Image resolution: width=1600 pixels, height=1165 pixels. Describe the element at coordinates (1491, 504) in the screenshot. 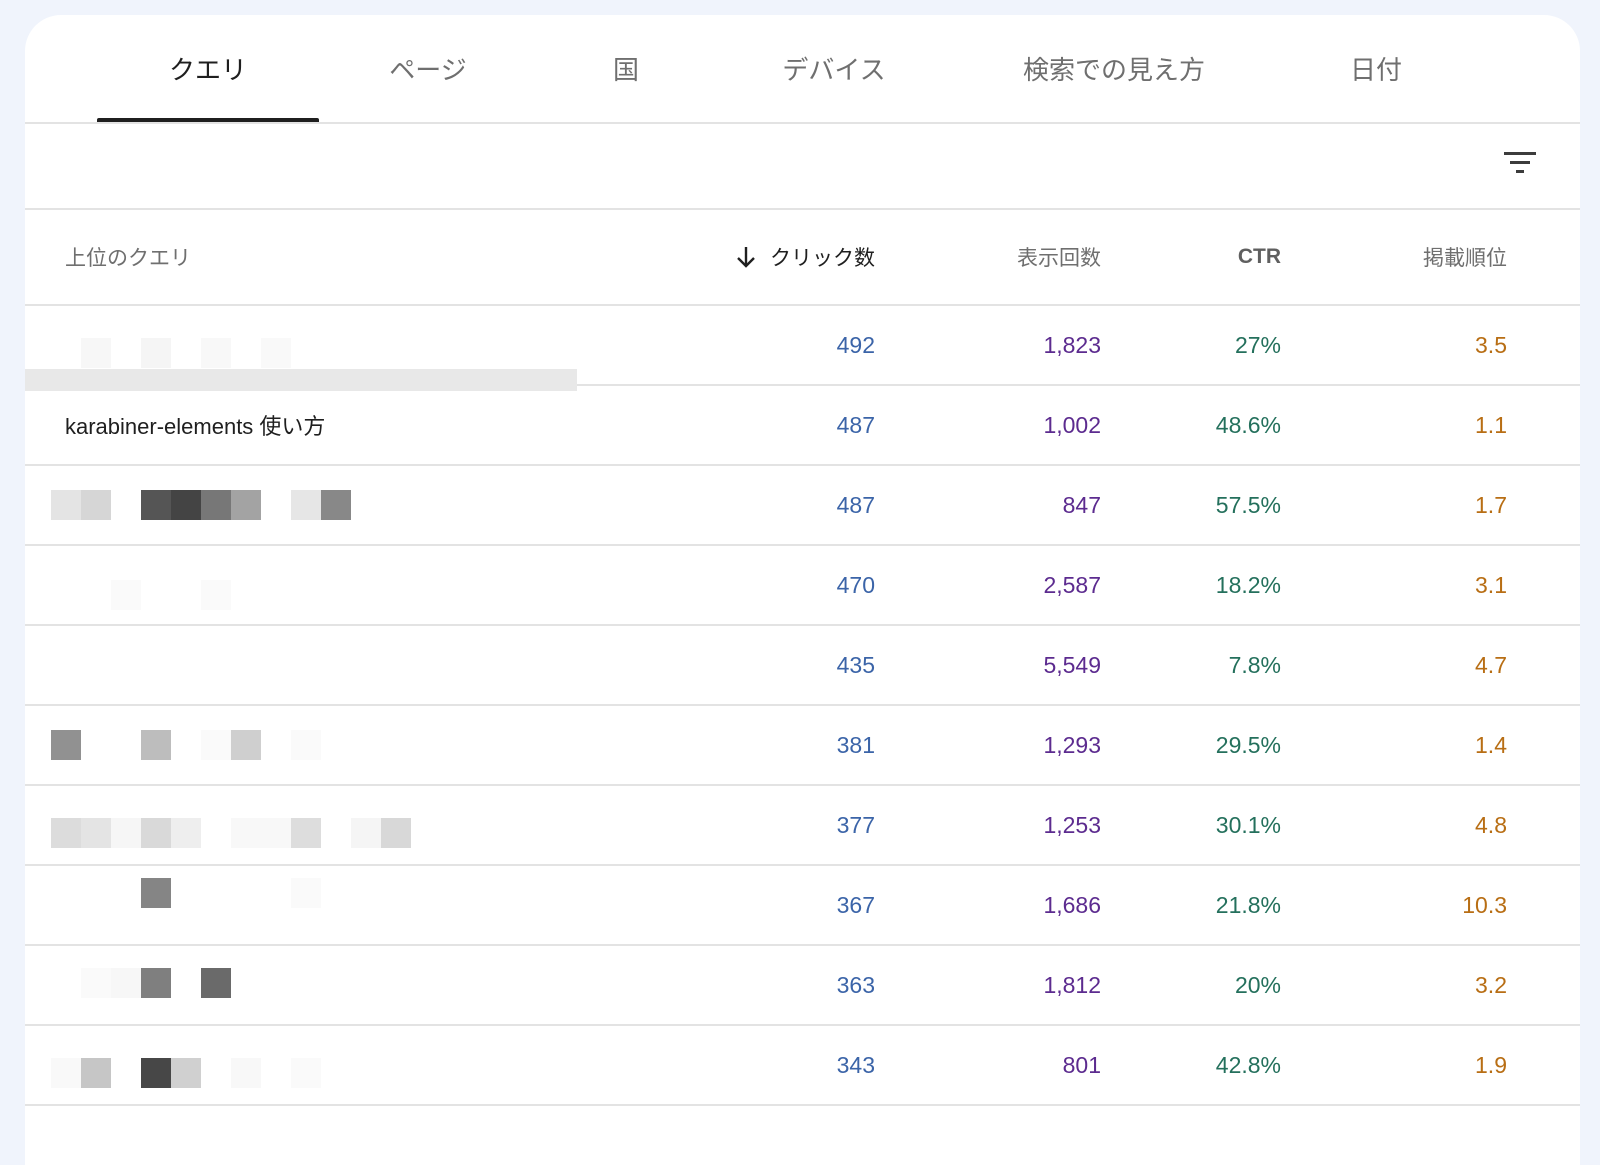

I see `position-value: 1.7` at that location.